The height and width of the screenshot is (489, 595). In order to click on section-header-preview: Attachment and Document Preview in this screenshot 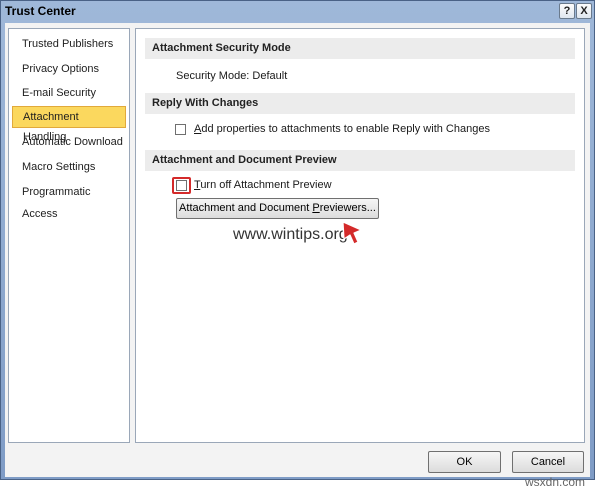, I will do `click(360, 160)`.